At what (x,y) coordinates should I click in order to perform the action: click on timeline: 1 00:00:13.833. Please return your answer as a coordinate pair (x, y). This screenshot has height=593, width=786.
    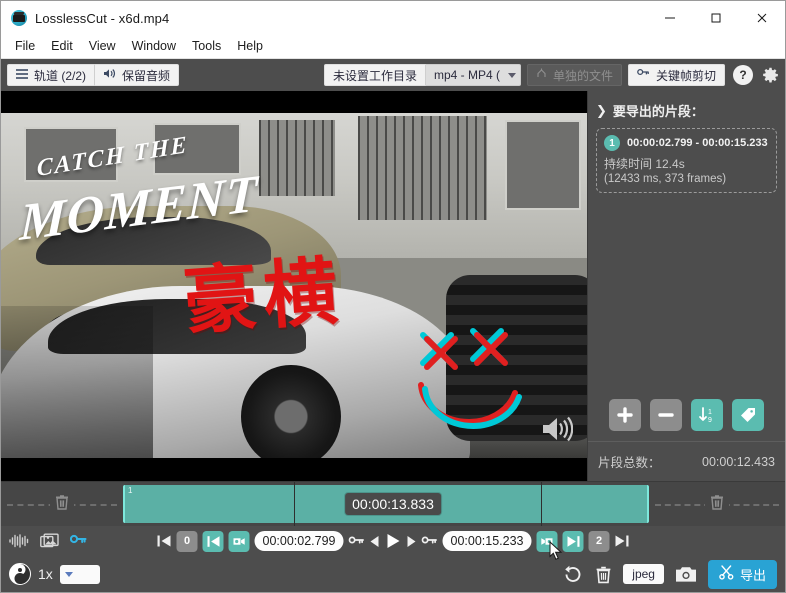
    Looking at the image, I should click on (393, 503).